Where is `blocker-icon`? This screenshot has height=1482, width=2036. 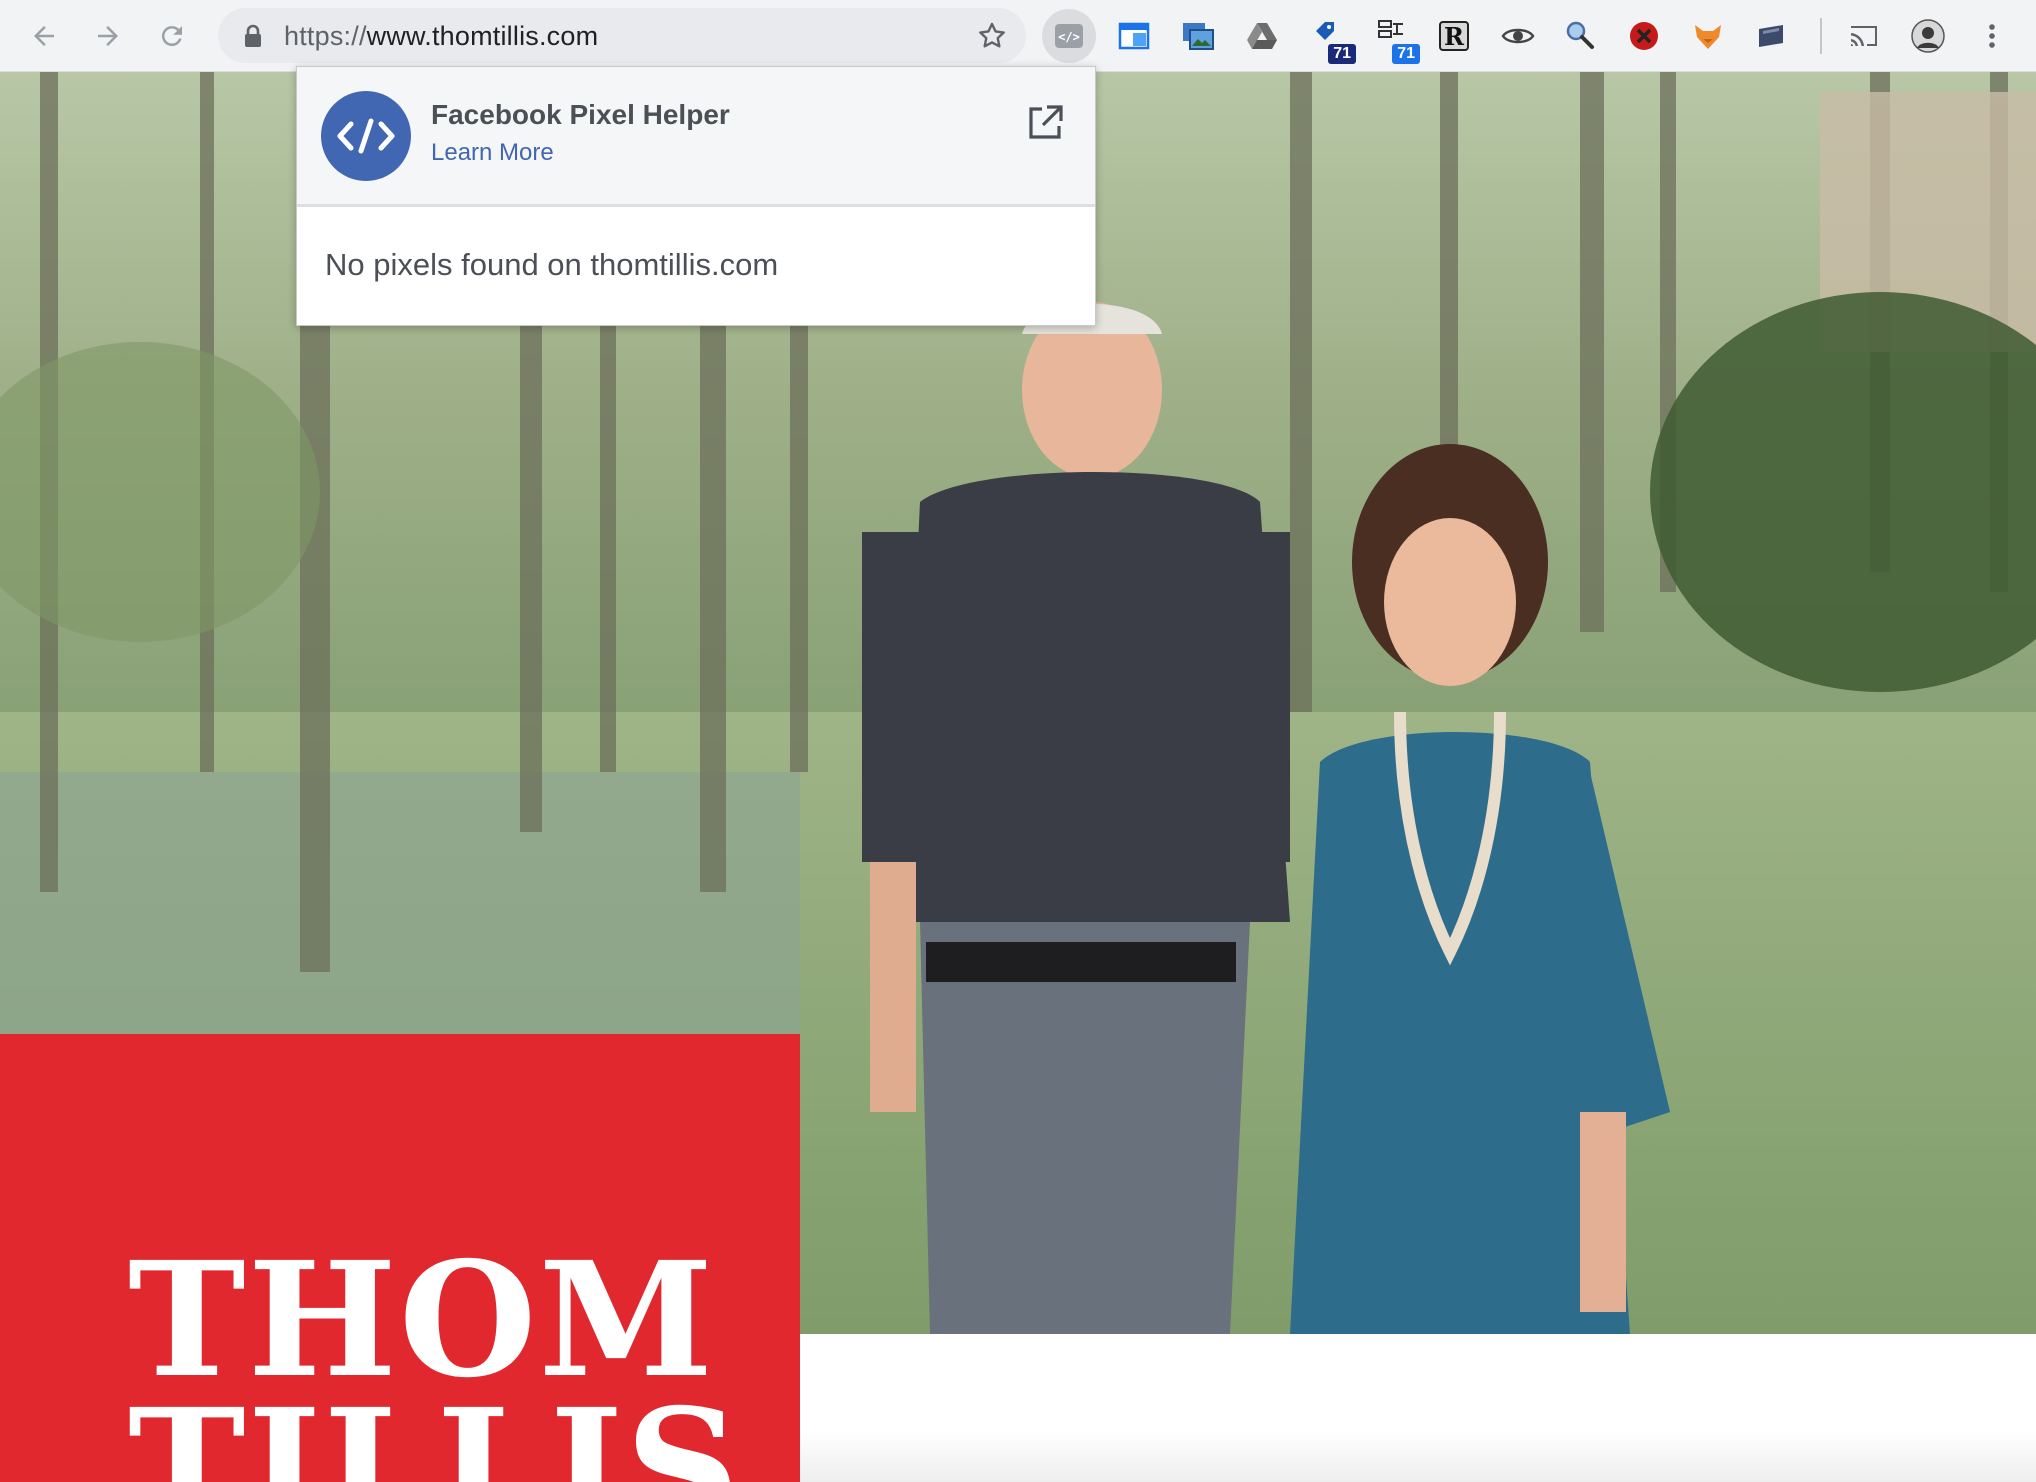
blocker-icon is located at coordinates (1644, 36).